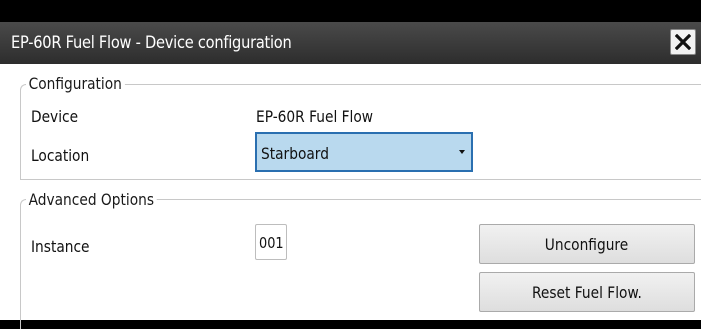 This screenshot has width=701, height=329. Describe the element at coordinates (315, 116) in the screenshot. I see `device-value: EP-60R Fuel Flow` at that location.